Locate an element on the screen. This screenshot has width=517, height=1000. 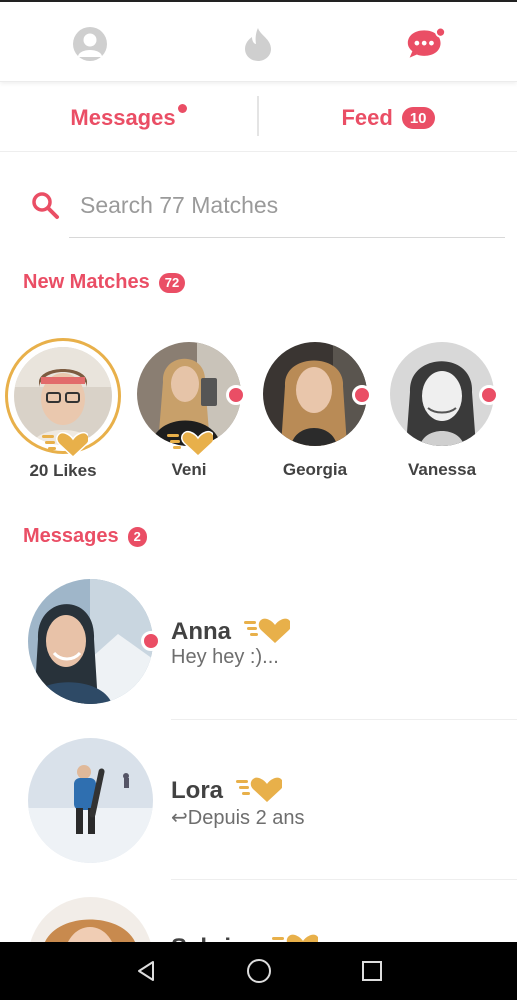
chat-bubble-icon is located at coordinates (426, 44).